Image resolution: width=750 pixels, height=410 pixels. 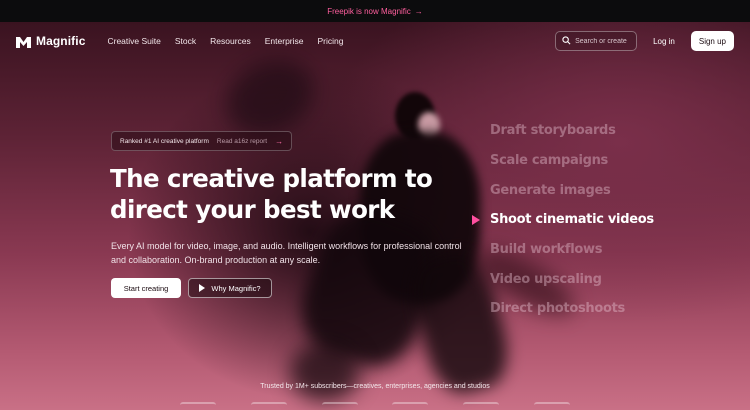 I want to click on announcement-bar: Freepik is now Magnific →, so click(x=375, y=11).